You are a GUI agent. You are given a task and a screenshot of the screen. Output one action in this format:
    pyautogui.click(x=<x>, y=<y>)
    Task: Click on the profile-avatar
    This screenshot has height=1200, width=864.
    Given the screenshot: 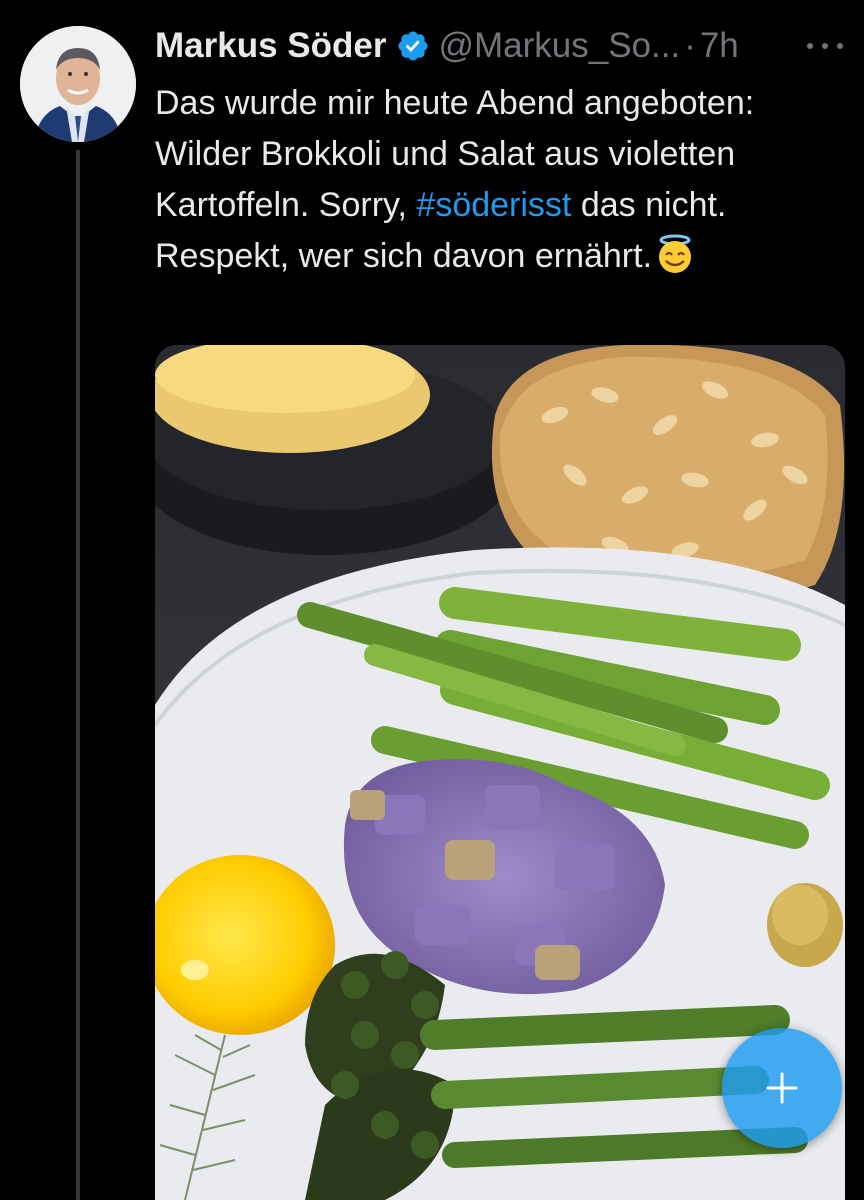 What is the action you would take?
    pyautogui.click(x=78, y=84)
    